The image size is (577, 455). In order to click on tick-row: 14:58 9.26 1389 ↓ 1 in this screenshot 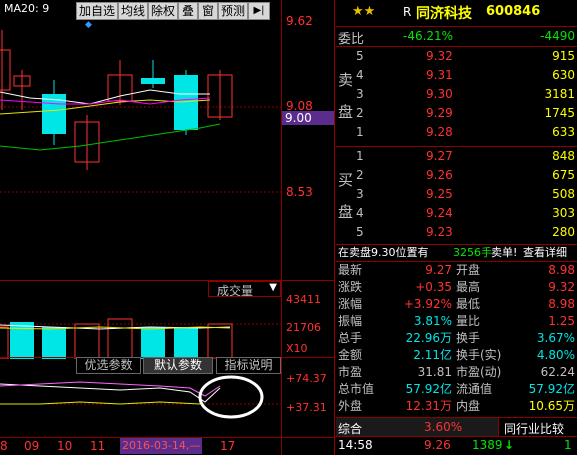, I will do `click(456, 446)`.